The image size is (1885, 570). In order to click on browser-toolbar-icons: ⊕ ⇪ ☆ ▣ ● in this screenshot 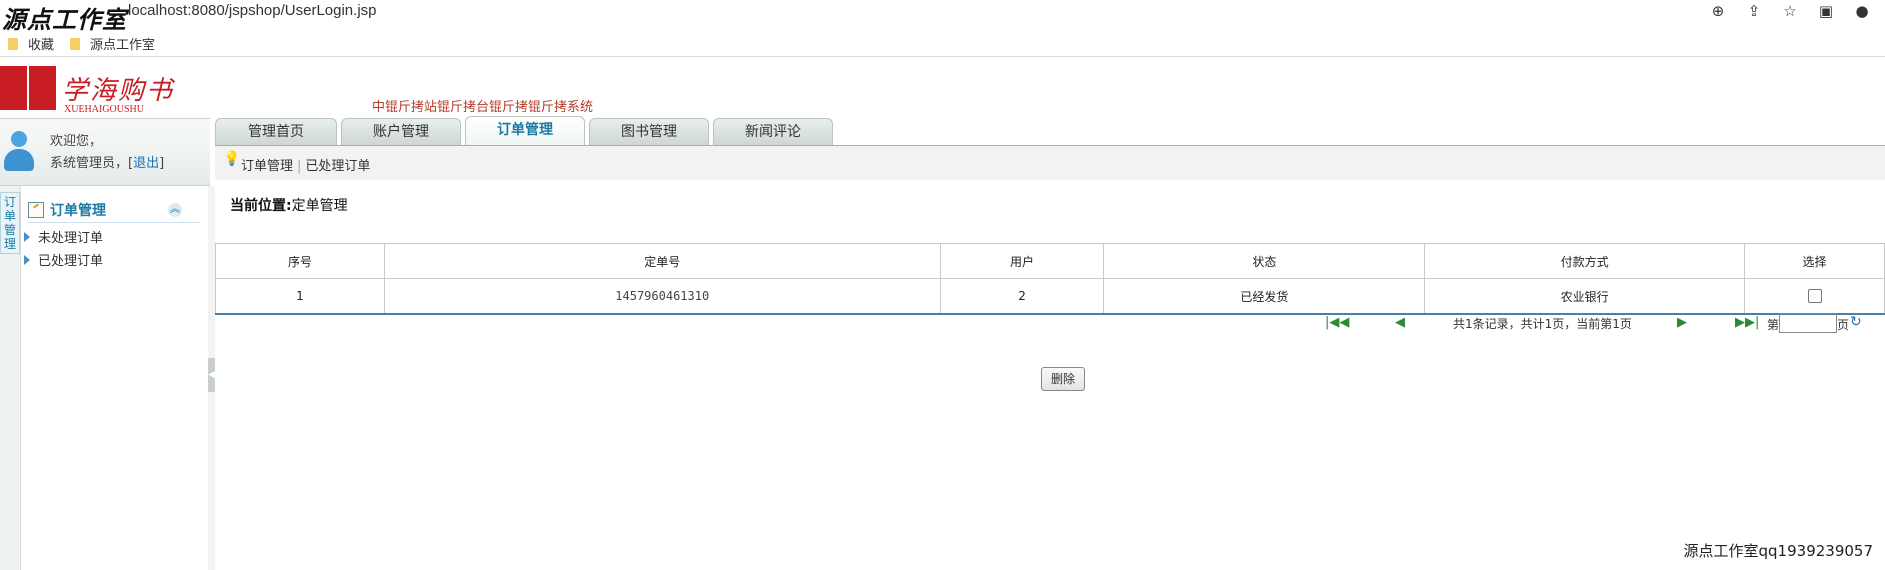, I will do `click(1790, 11)`.